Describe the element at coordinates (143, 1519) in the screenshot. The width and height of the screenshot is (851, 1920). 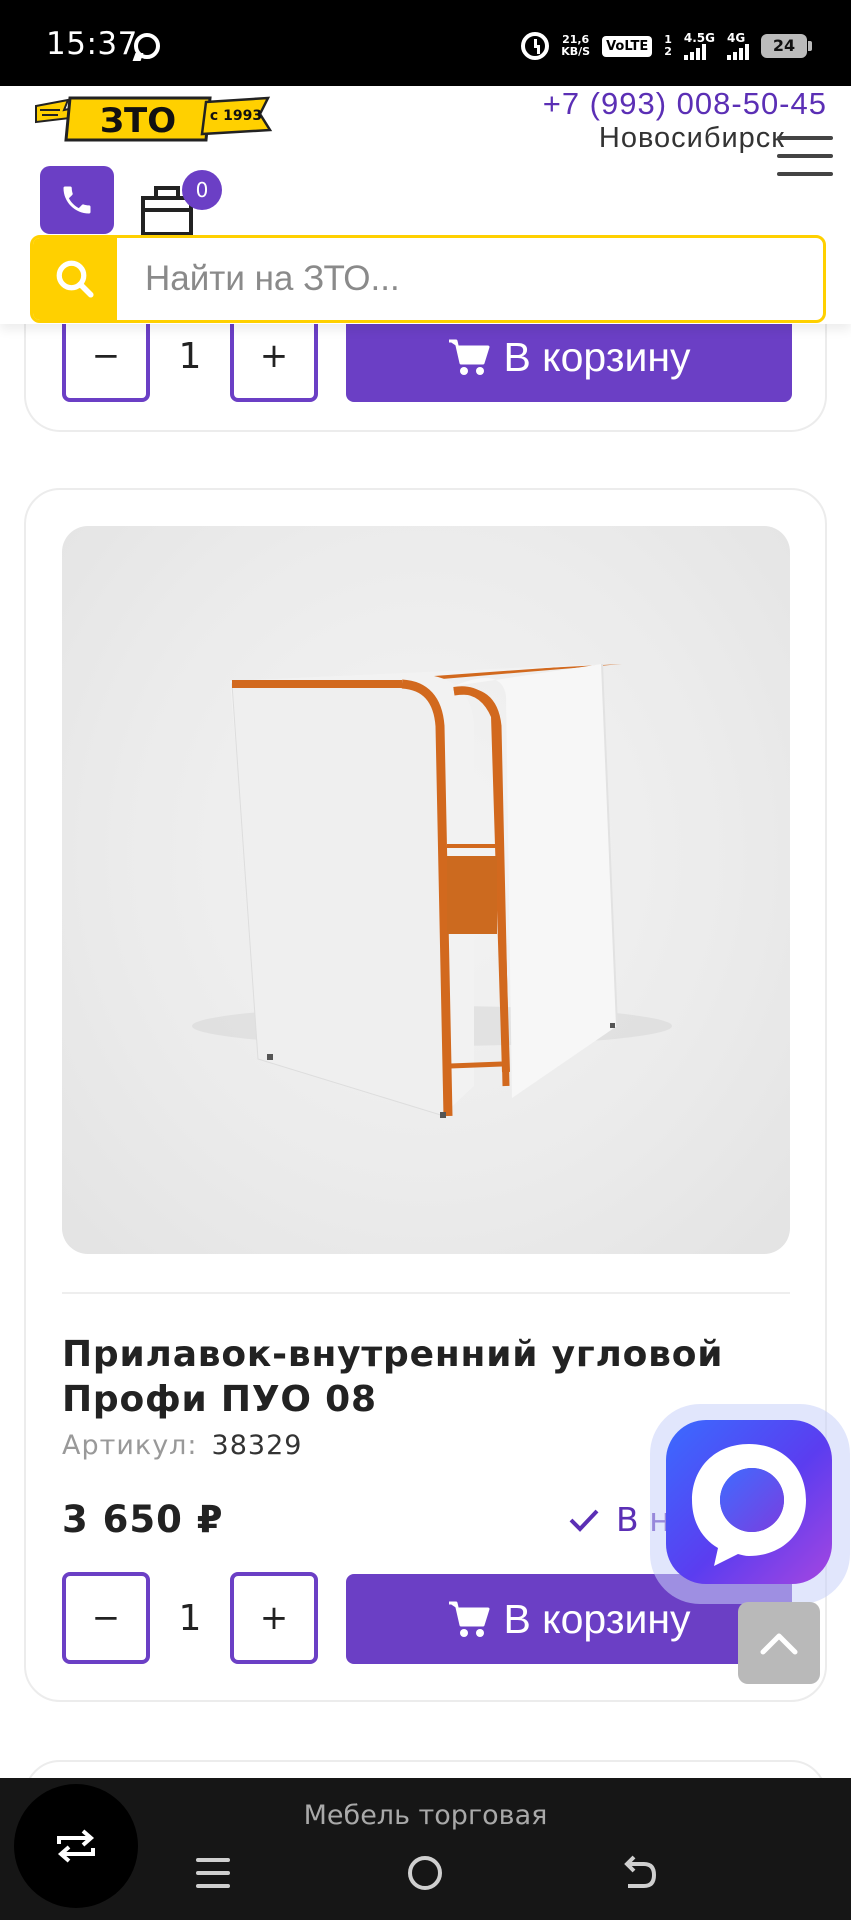
I see `product-price: 3 650 ₽` at that location.